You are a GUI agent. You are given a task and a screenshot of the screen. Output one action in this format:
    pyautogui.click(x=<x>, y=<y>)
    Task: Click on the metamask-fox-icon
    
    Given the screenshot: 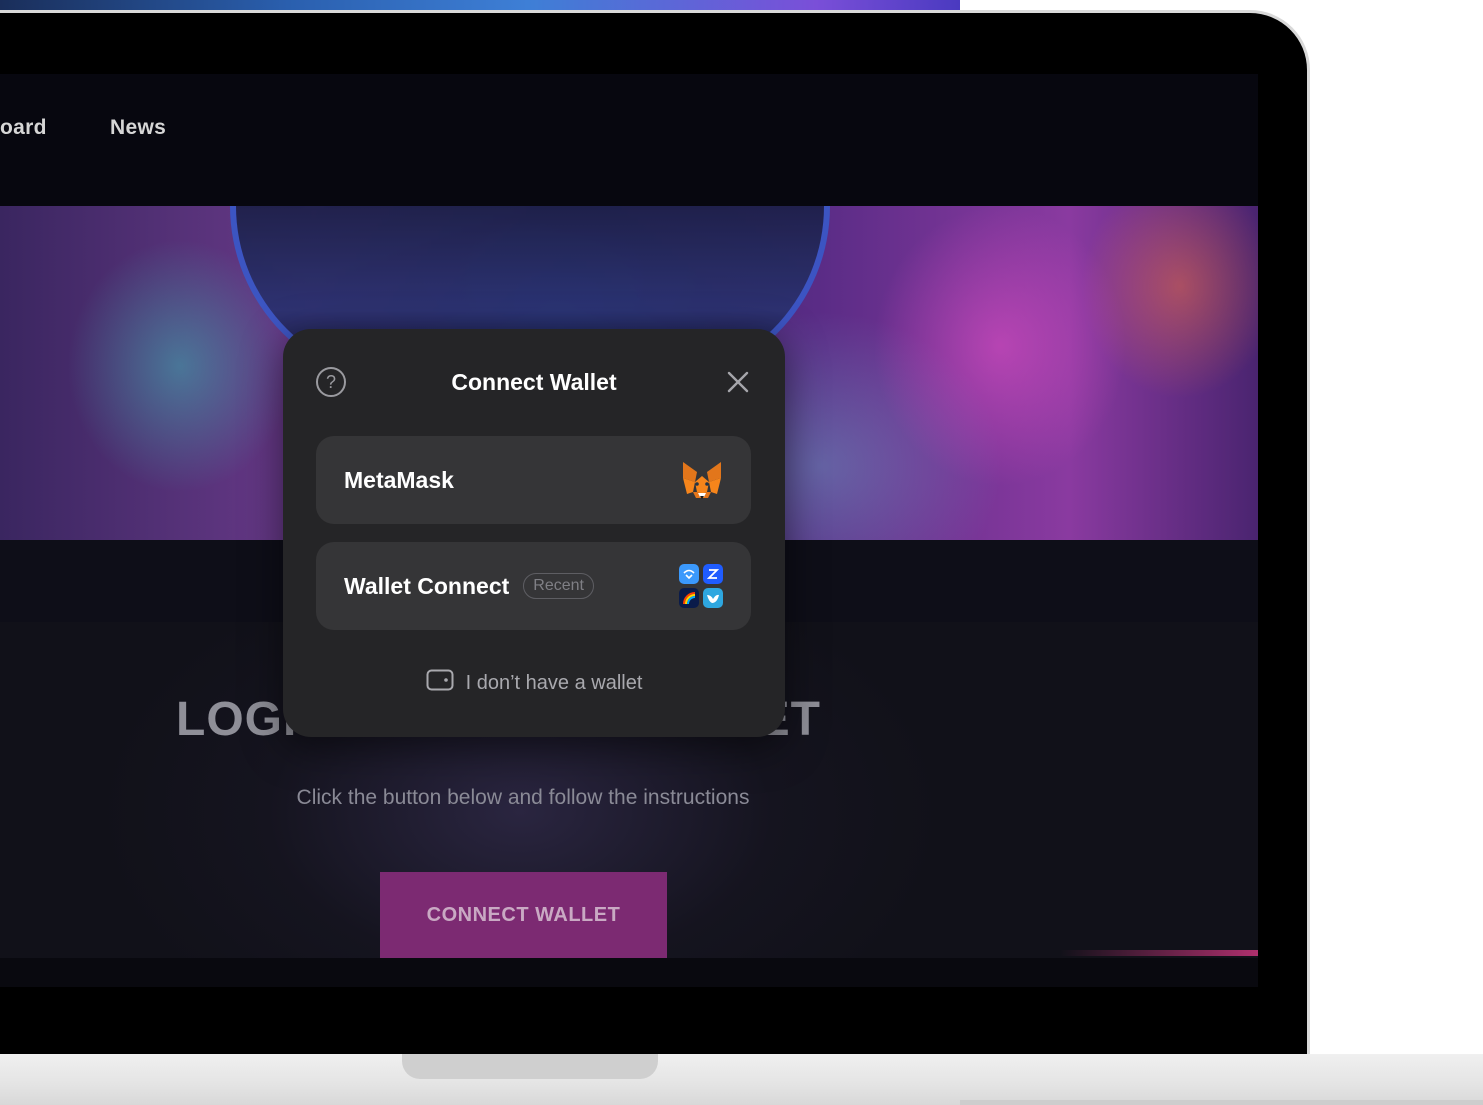 What is the action you would take?
    pyautogui.click(x=702, y=480)
    